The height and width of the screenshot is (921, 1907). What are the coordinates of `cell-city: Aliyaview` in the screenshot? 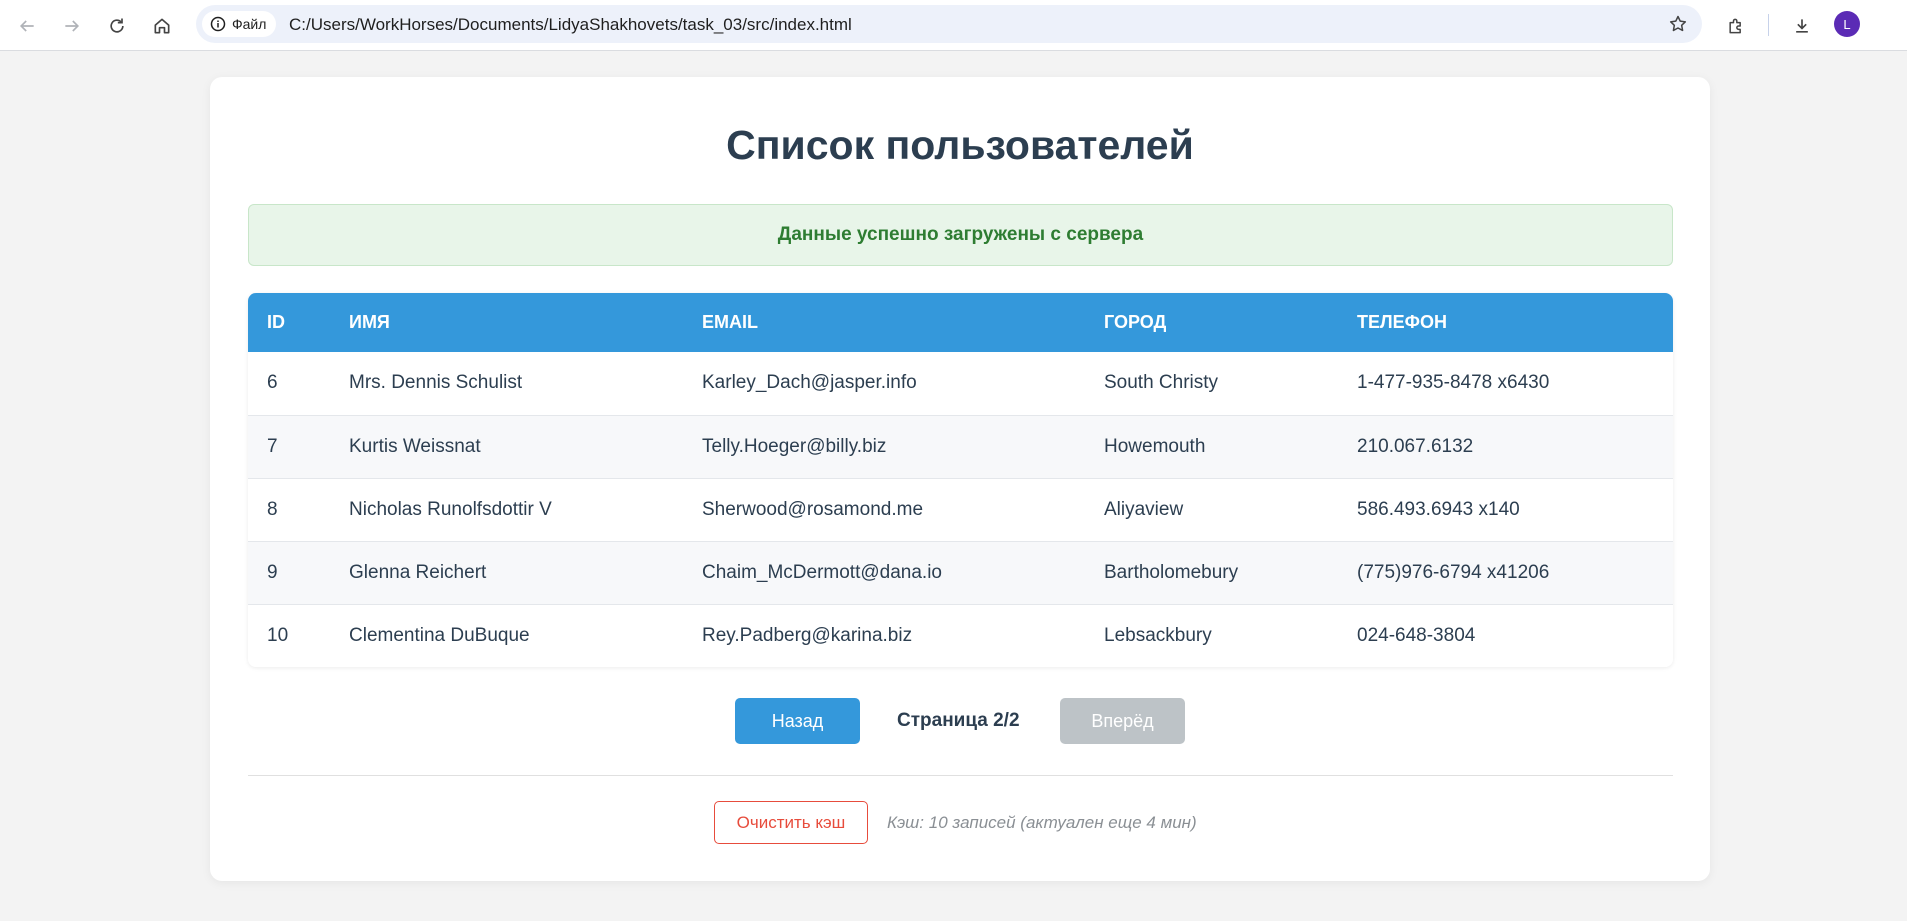 It's located at (1144, 509).